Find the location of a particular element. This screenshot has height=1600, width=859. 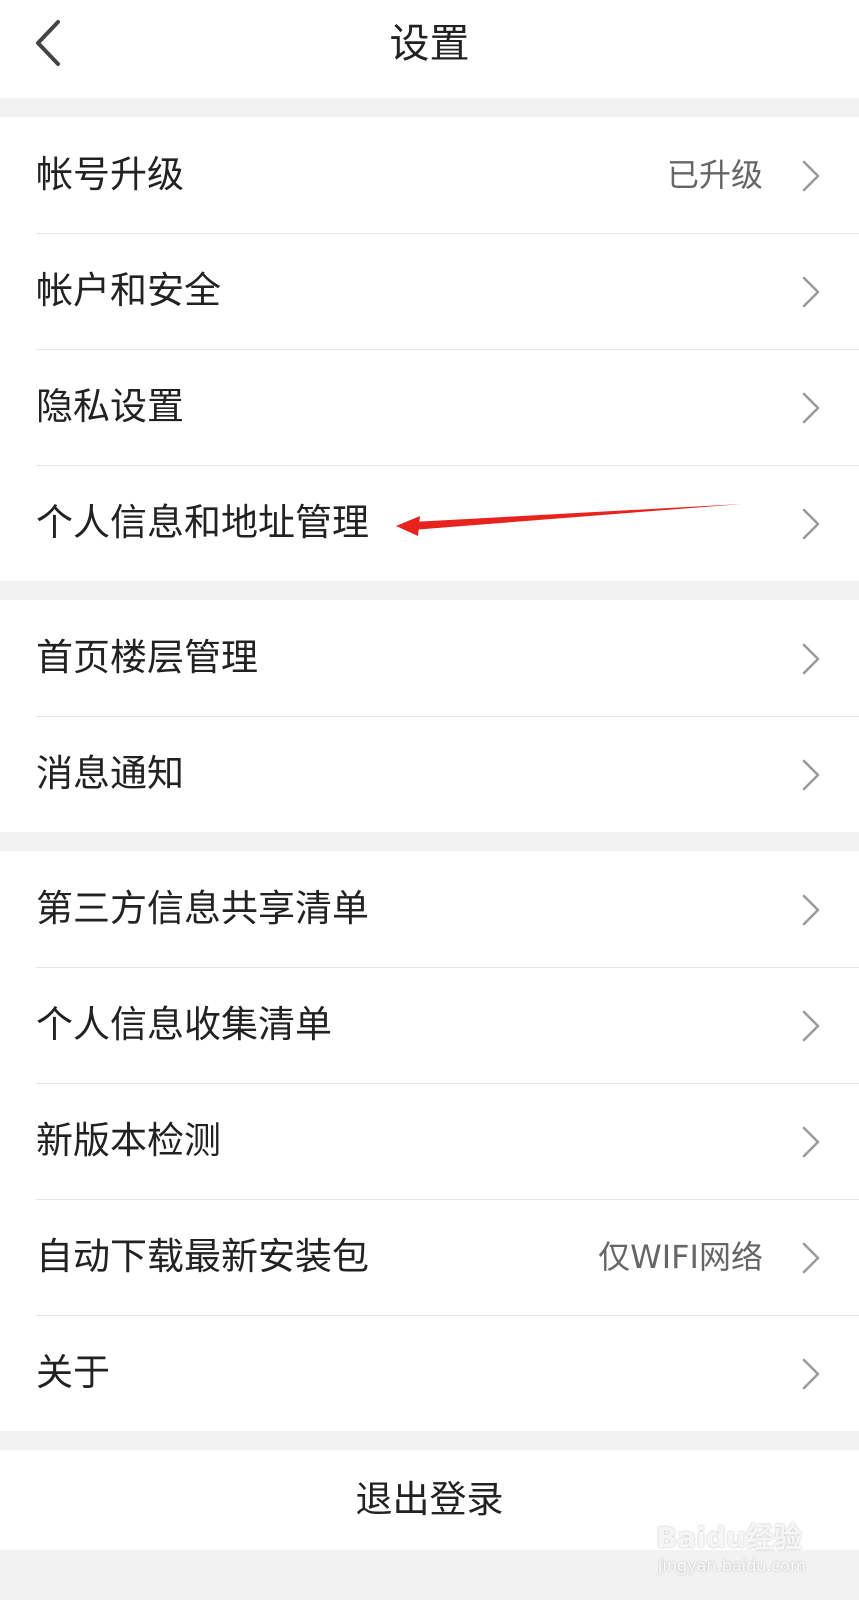

settings-group-home: 首页楼层管理 消息通知 is located at coordinates (429, 716).